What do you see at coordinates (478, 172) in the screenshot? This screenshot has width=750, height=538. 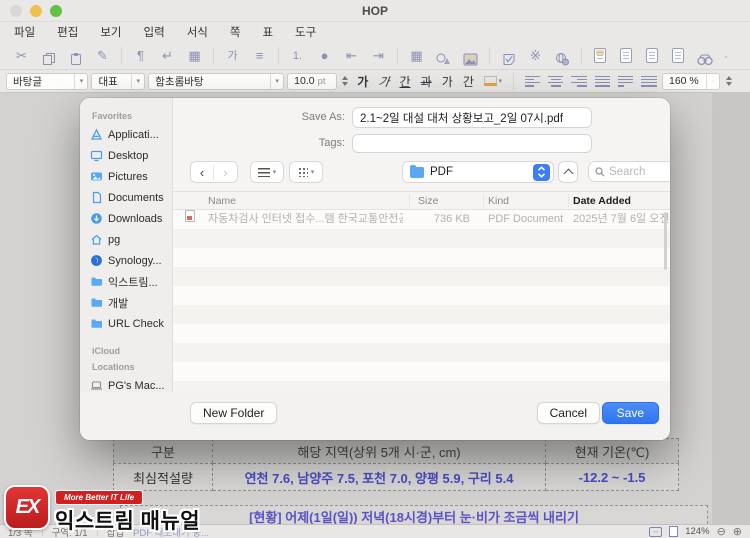 I see `location-dropdown: PDF` at bounding box center [478, 172].